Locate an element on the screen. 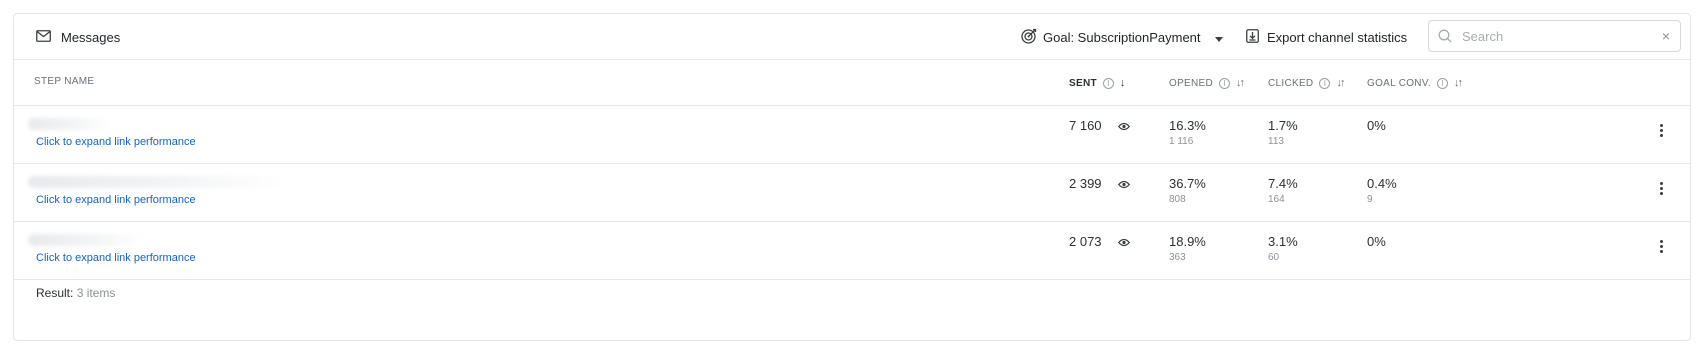 This screenshot has width=1705, height=351. clicked-count: 164 is located at coordinates (1276, 199).